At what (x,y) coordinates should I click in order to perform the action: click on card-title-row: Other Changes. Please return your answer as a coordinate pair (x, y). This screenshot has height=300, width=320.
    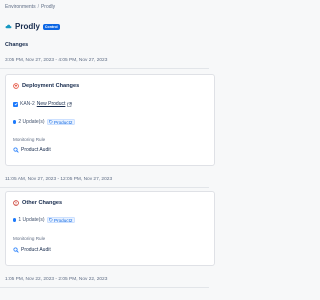
    Looking at the image, I should click on (37, 203).